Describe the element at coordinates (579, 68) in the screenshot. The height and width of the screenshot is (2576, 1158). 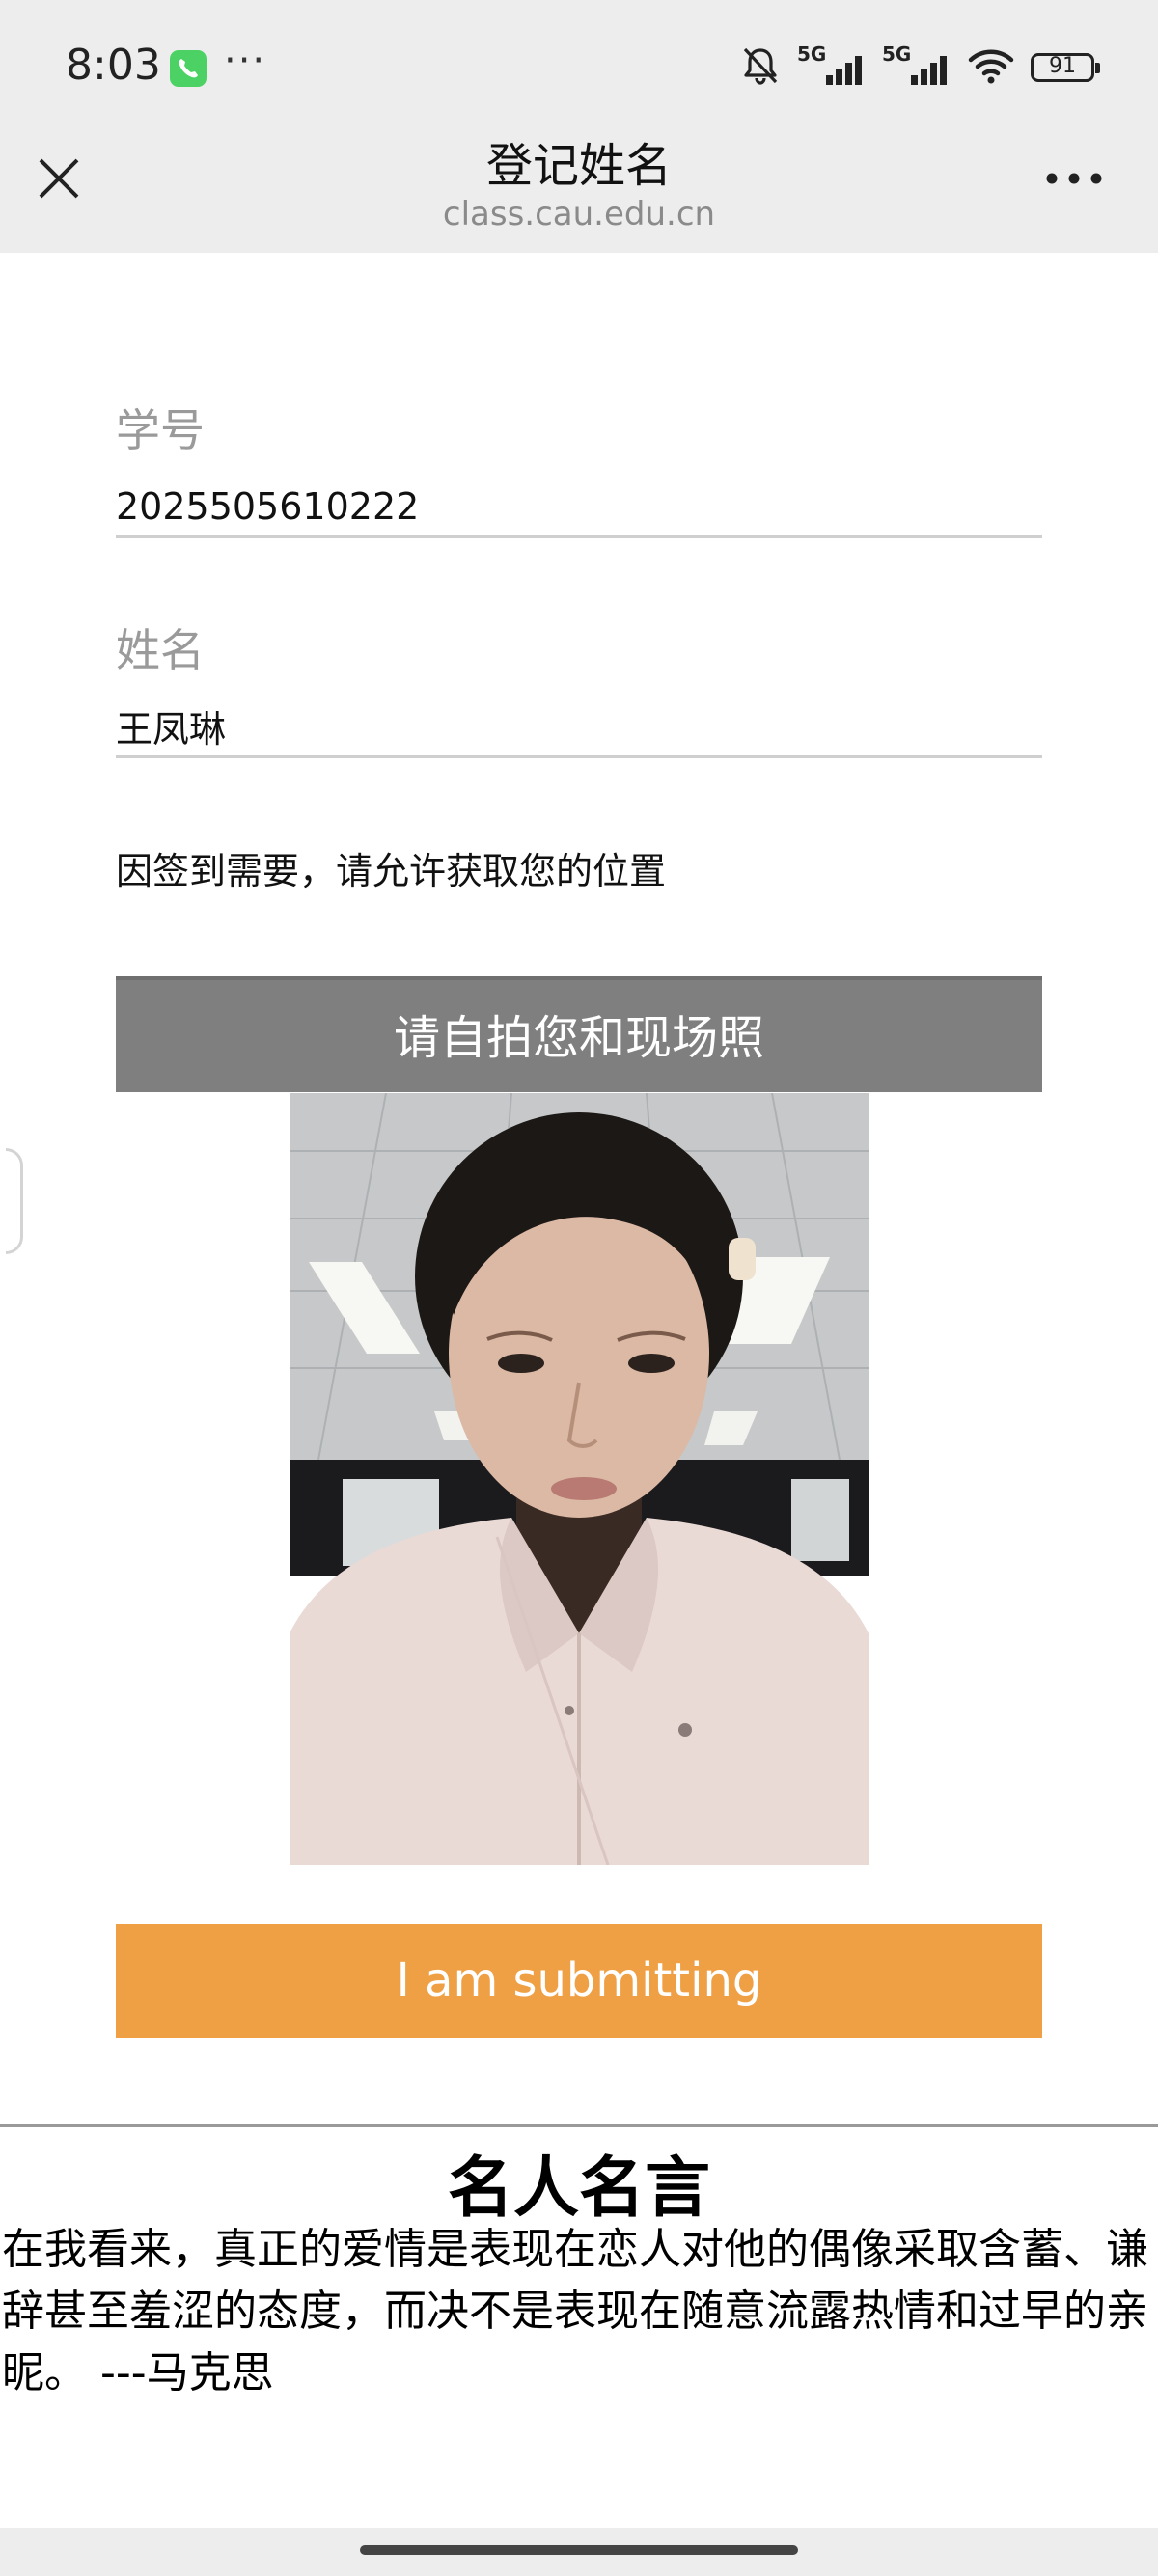
I see `status-bar: 8:03 ··· 5G 5G 91` at that location.